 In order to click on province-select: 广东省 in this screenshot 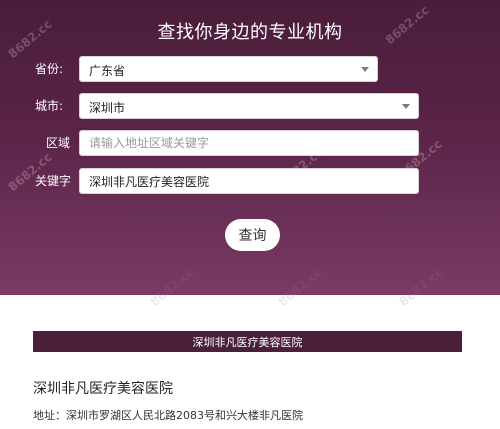, I will do `click(228, 69)`.